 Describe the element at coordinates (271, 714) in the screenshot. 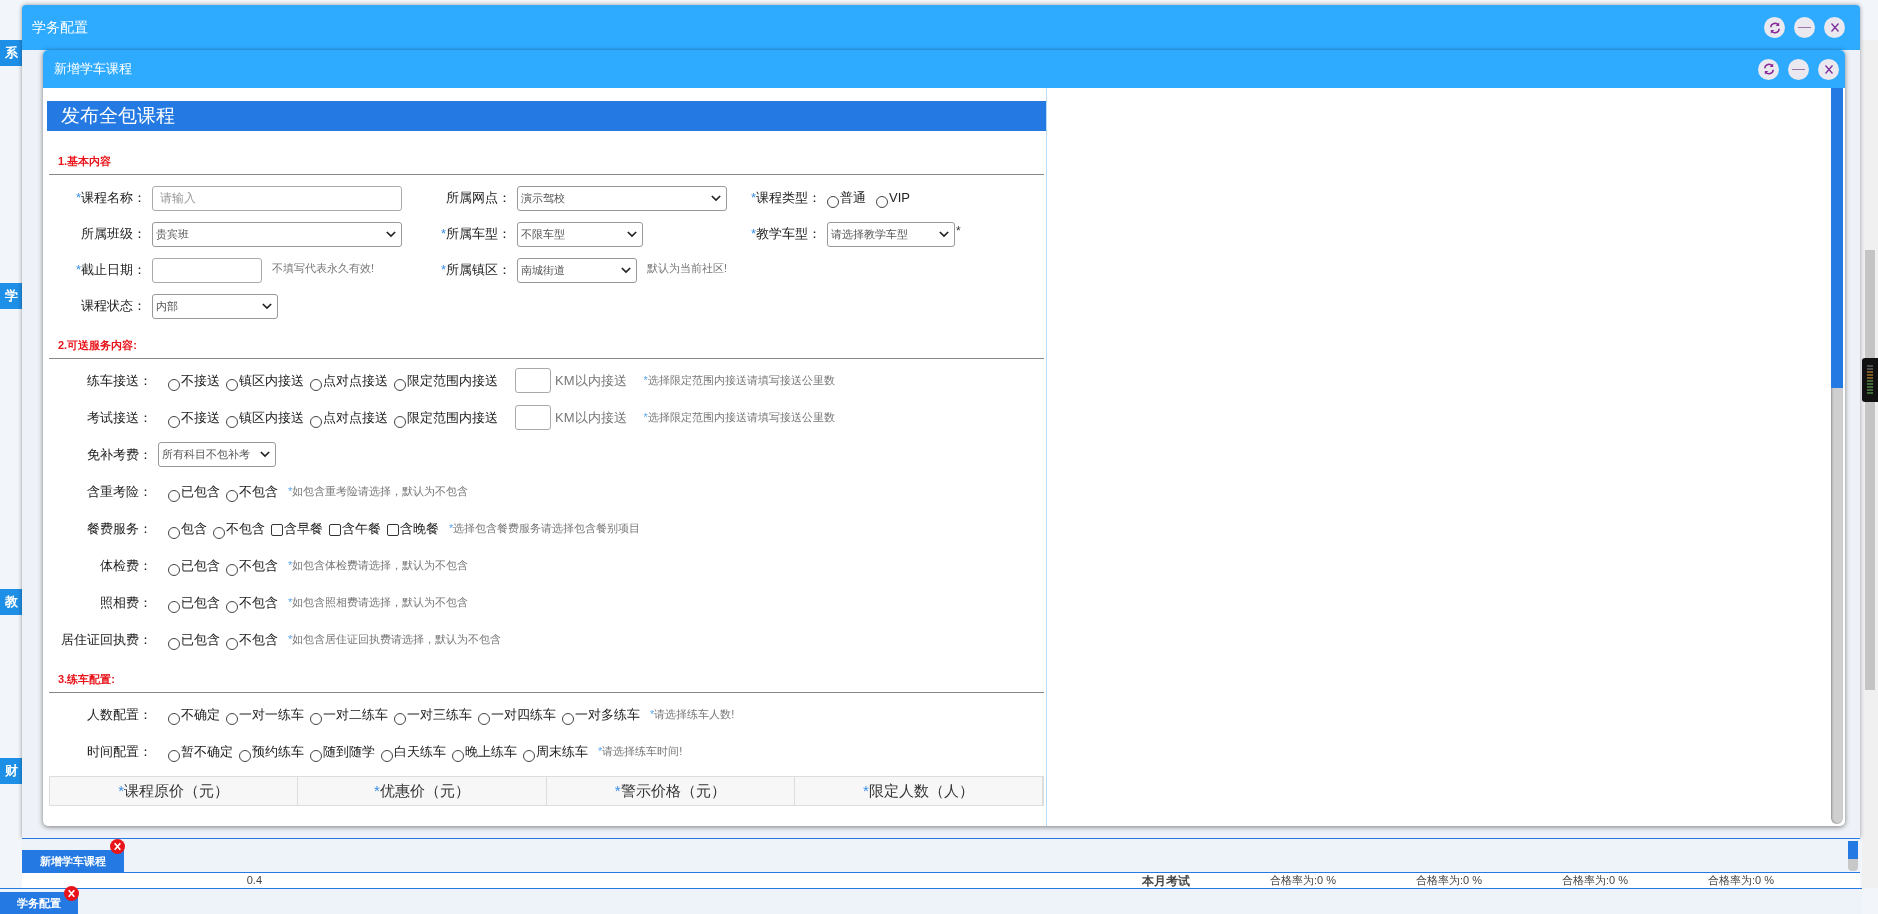

I see `option-label: 一对一练车` at that location.